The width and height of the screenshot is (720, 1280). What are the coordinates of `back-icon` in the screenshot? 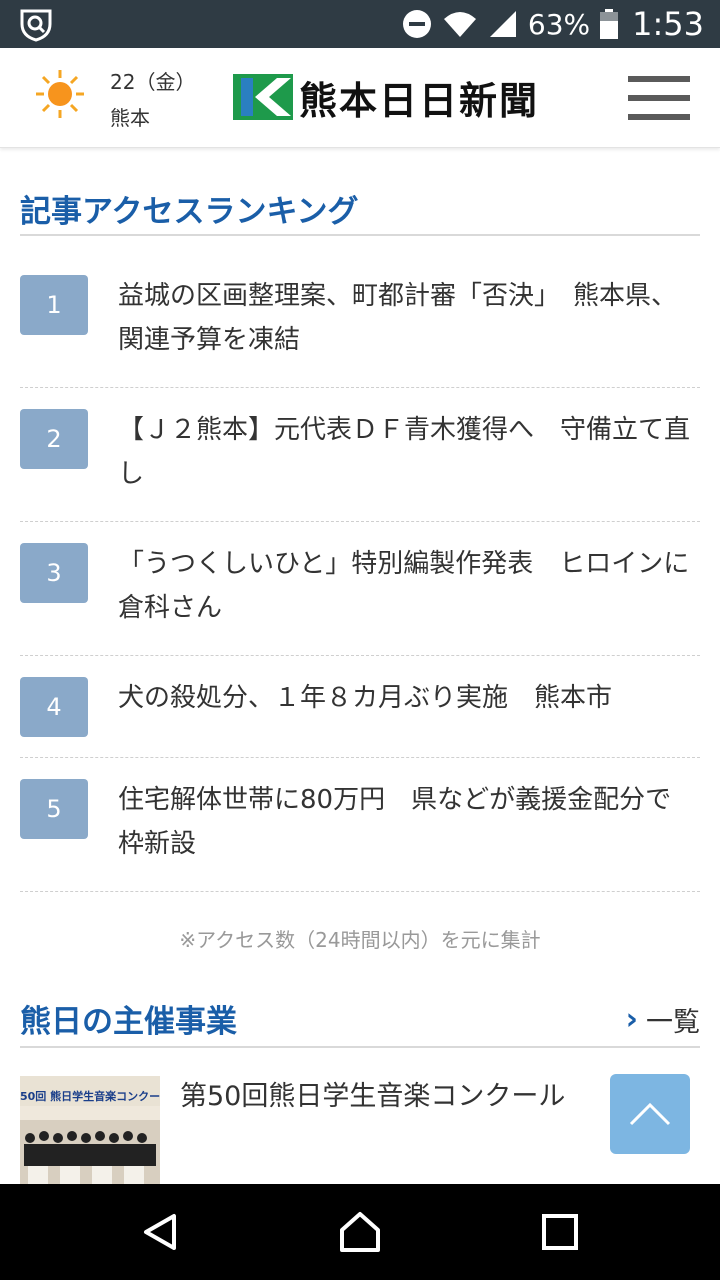 It's located at (160, 1232).